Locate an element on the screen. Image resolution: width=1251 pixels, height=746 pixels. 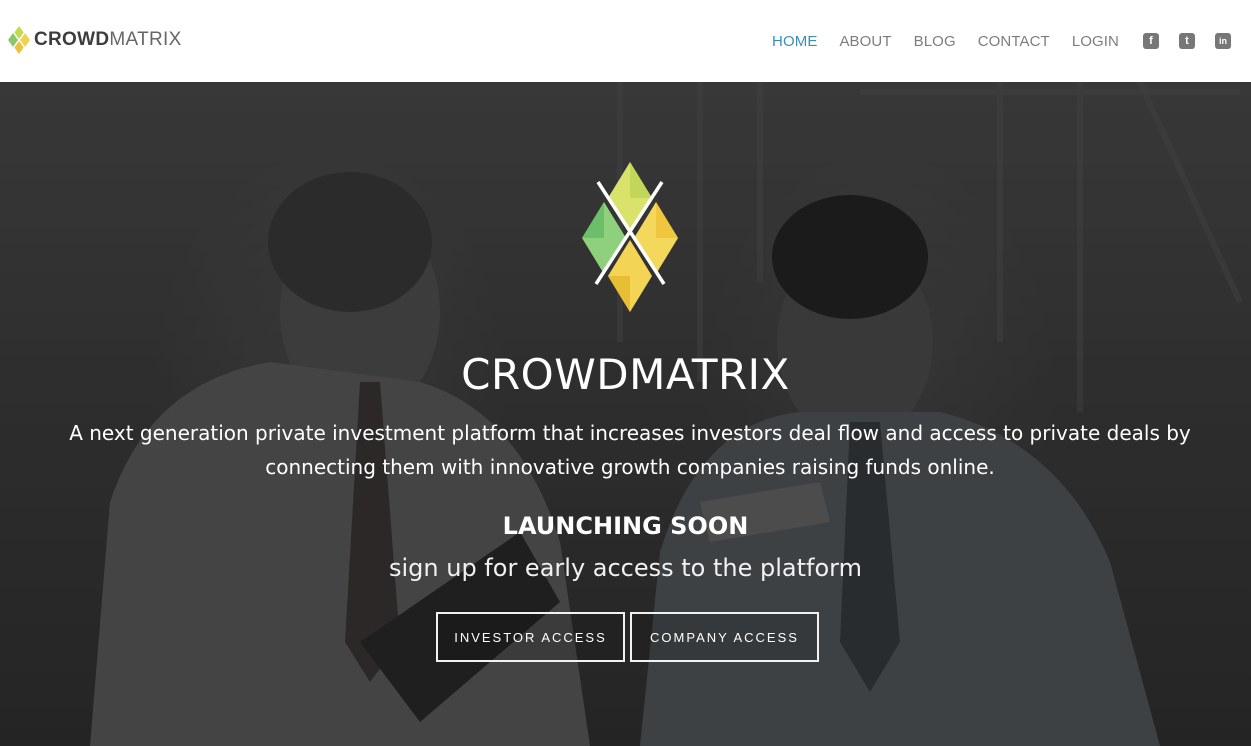
linkedin-icon: in is located at coordinates (1223, 41).